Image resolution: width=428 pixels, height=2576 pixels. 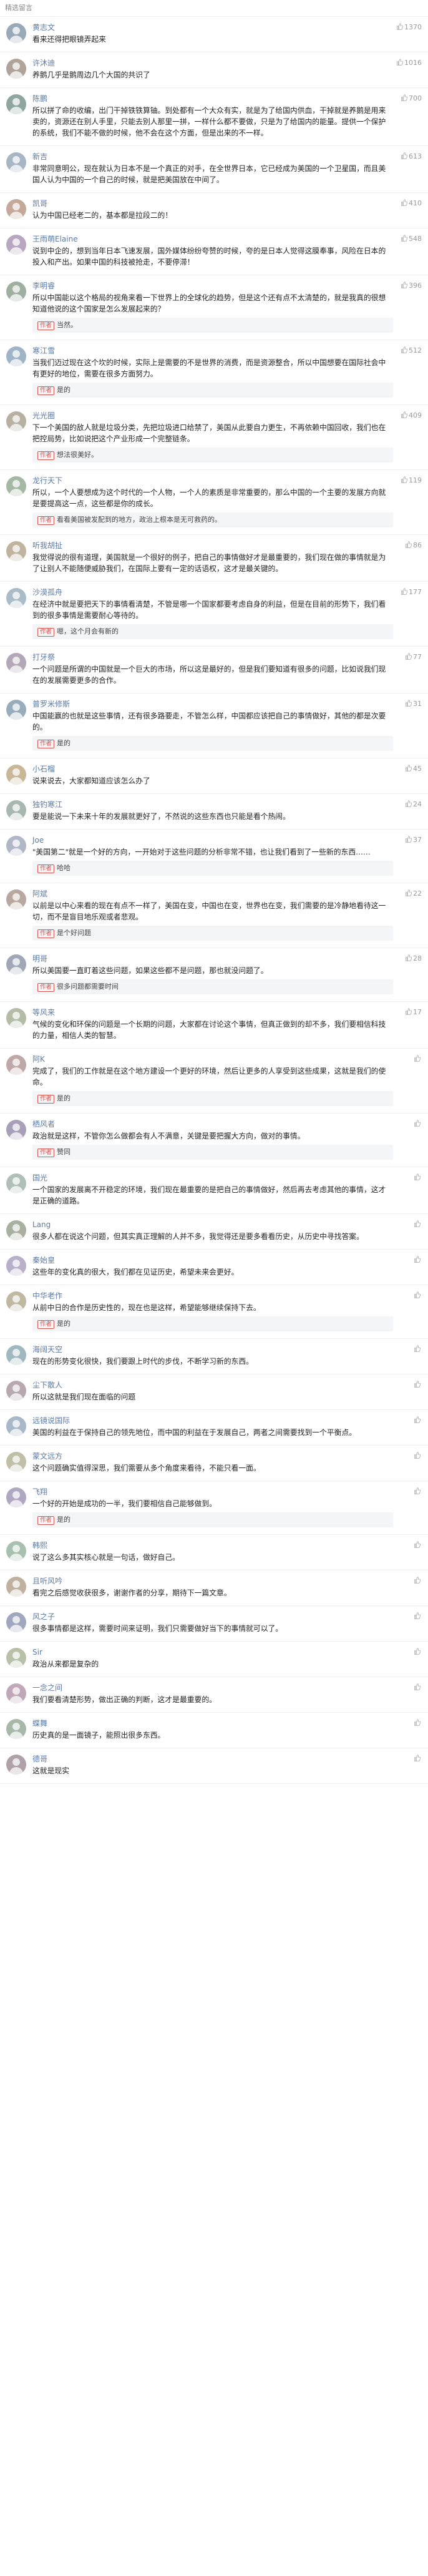 I want to click on comment-author: 飞翔, so click(x=212, y=1492).